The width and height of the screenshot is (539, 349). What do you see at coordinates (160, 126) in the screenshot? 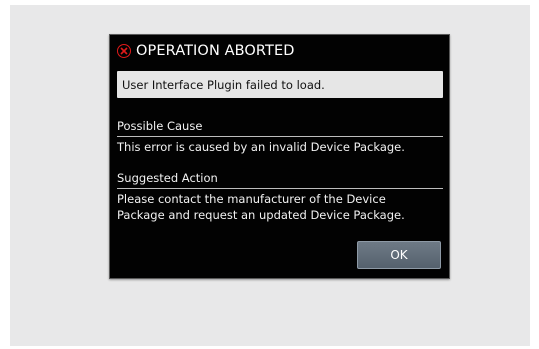
I see `possible-cause-heading: Possible Cause` at bounding box center [160, 126].